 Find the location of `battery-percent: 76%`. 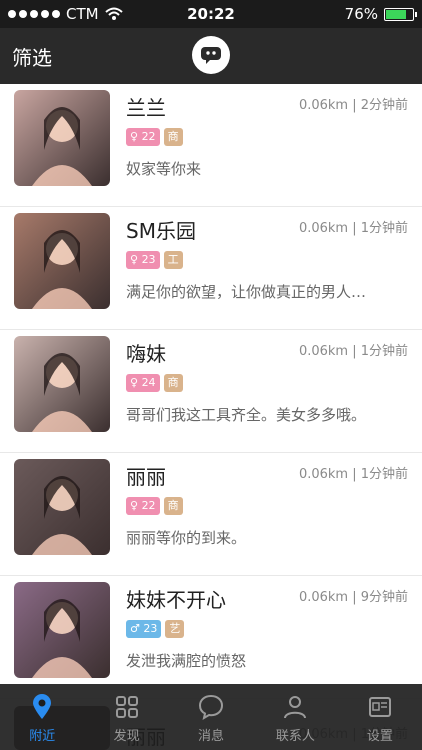

battery-percent: 76% is located at coordinates (361, 14).